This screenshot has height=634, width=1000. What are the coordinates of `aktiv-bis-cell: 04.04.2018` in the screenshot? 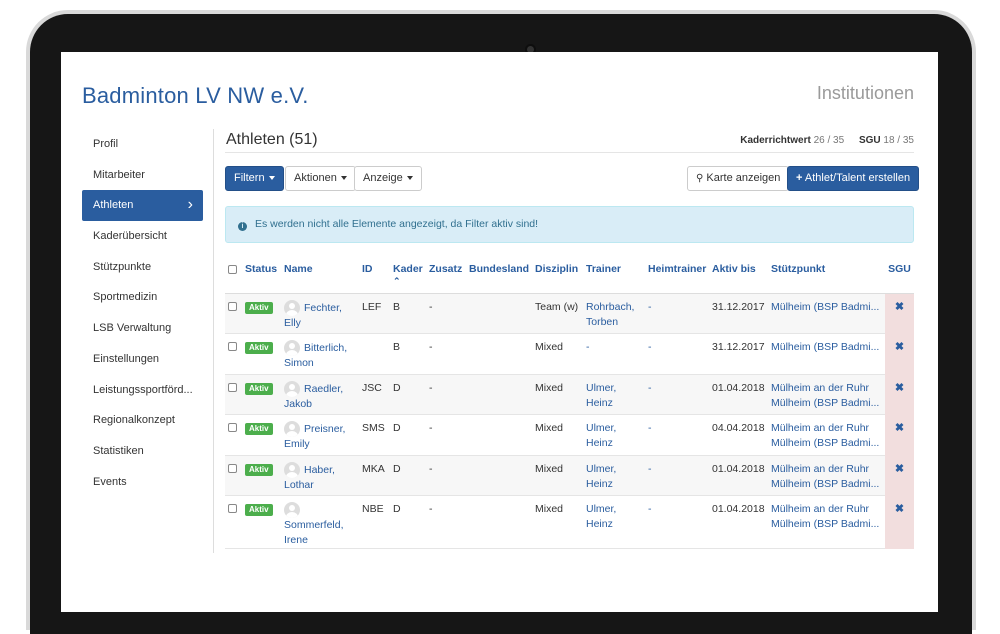 It's located at (741, 435).